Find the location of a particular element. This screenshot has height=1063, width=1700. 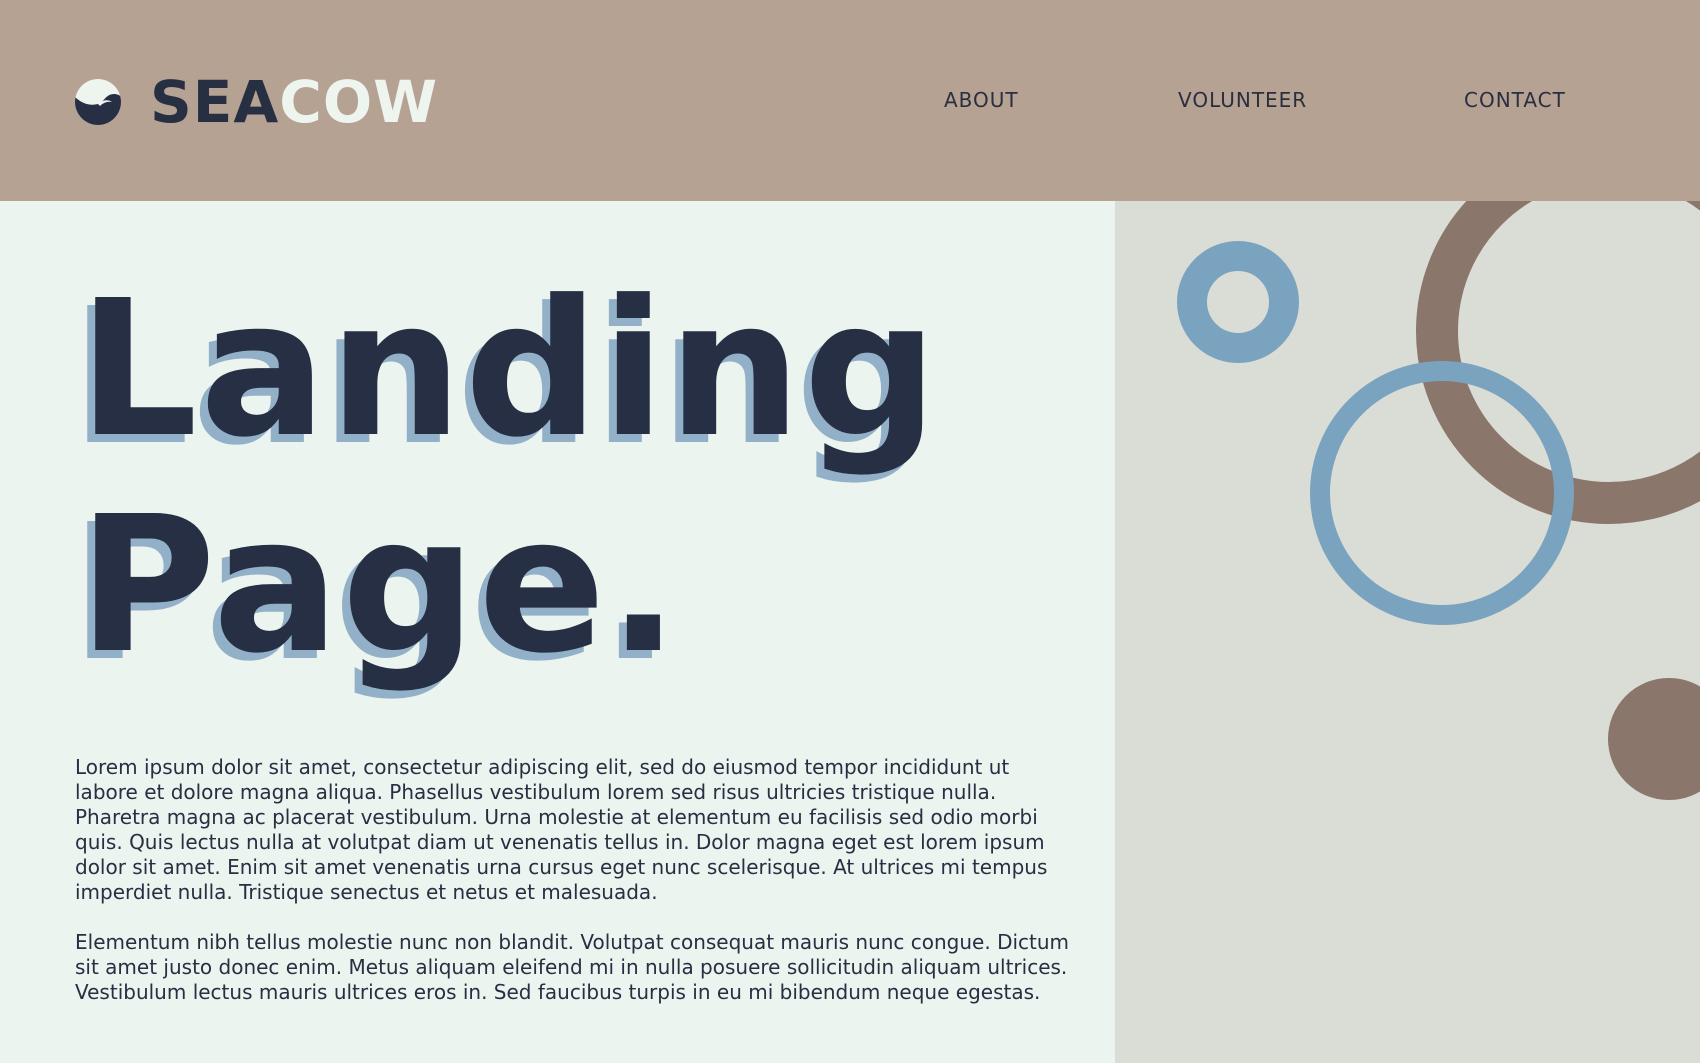

hero-title-line2: Page. is located at coordinates (380, 585).